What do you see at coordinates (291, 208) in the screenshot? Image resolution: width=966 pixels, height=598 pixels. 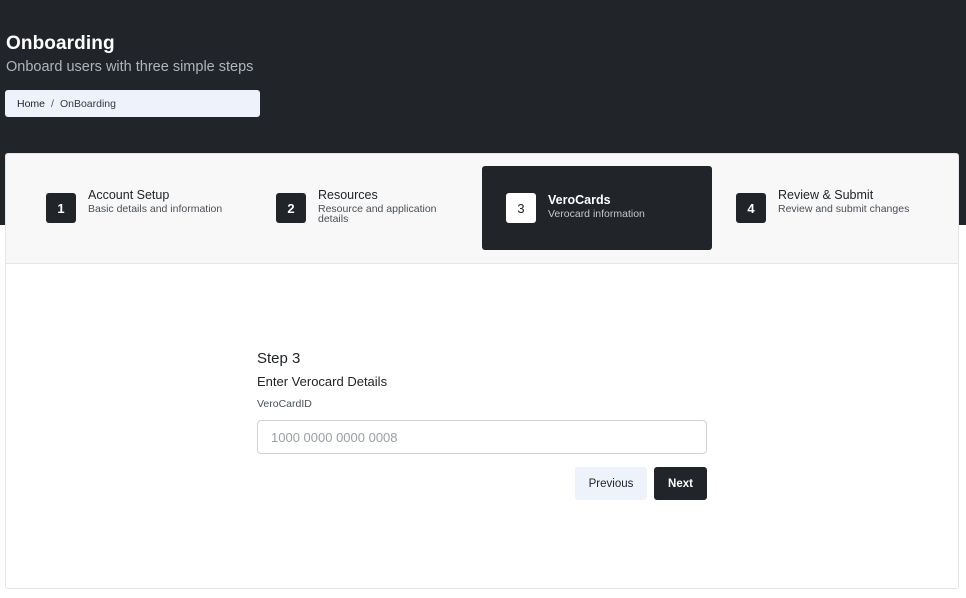 I see `step-number: 2` at bounding box center [291, 208].